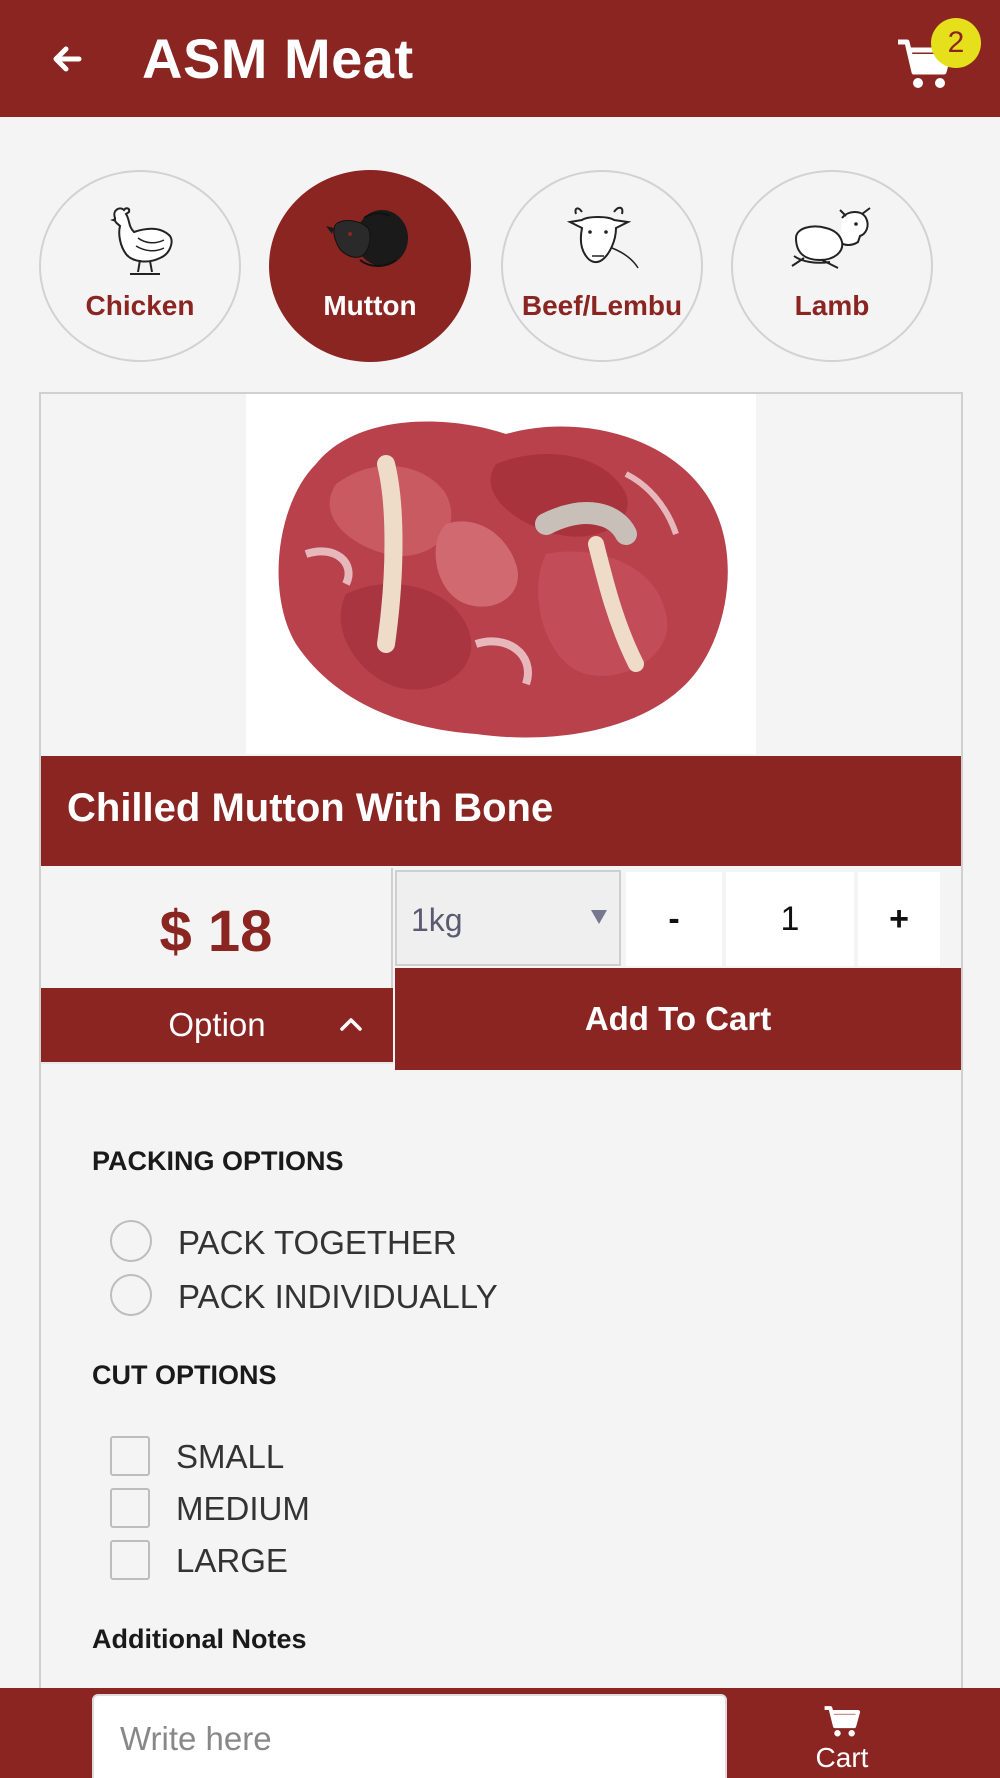  I want to click on price-box: $ 18, so click(217, 928).